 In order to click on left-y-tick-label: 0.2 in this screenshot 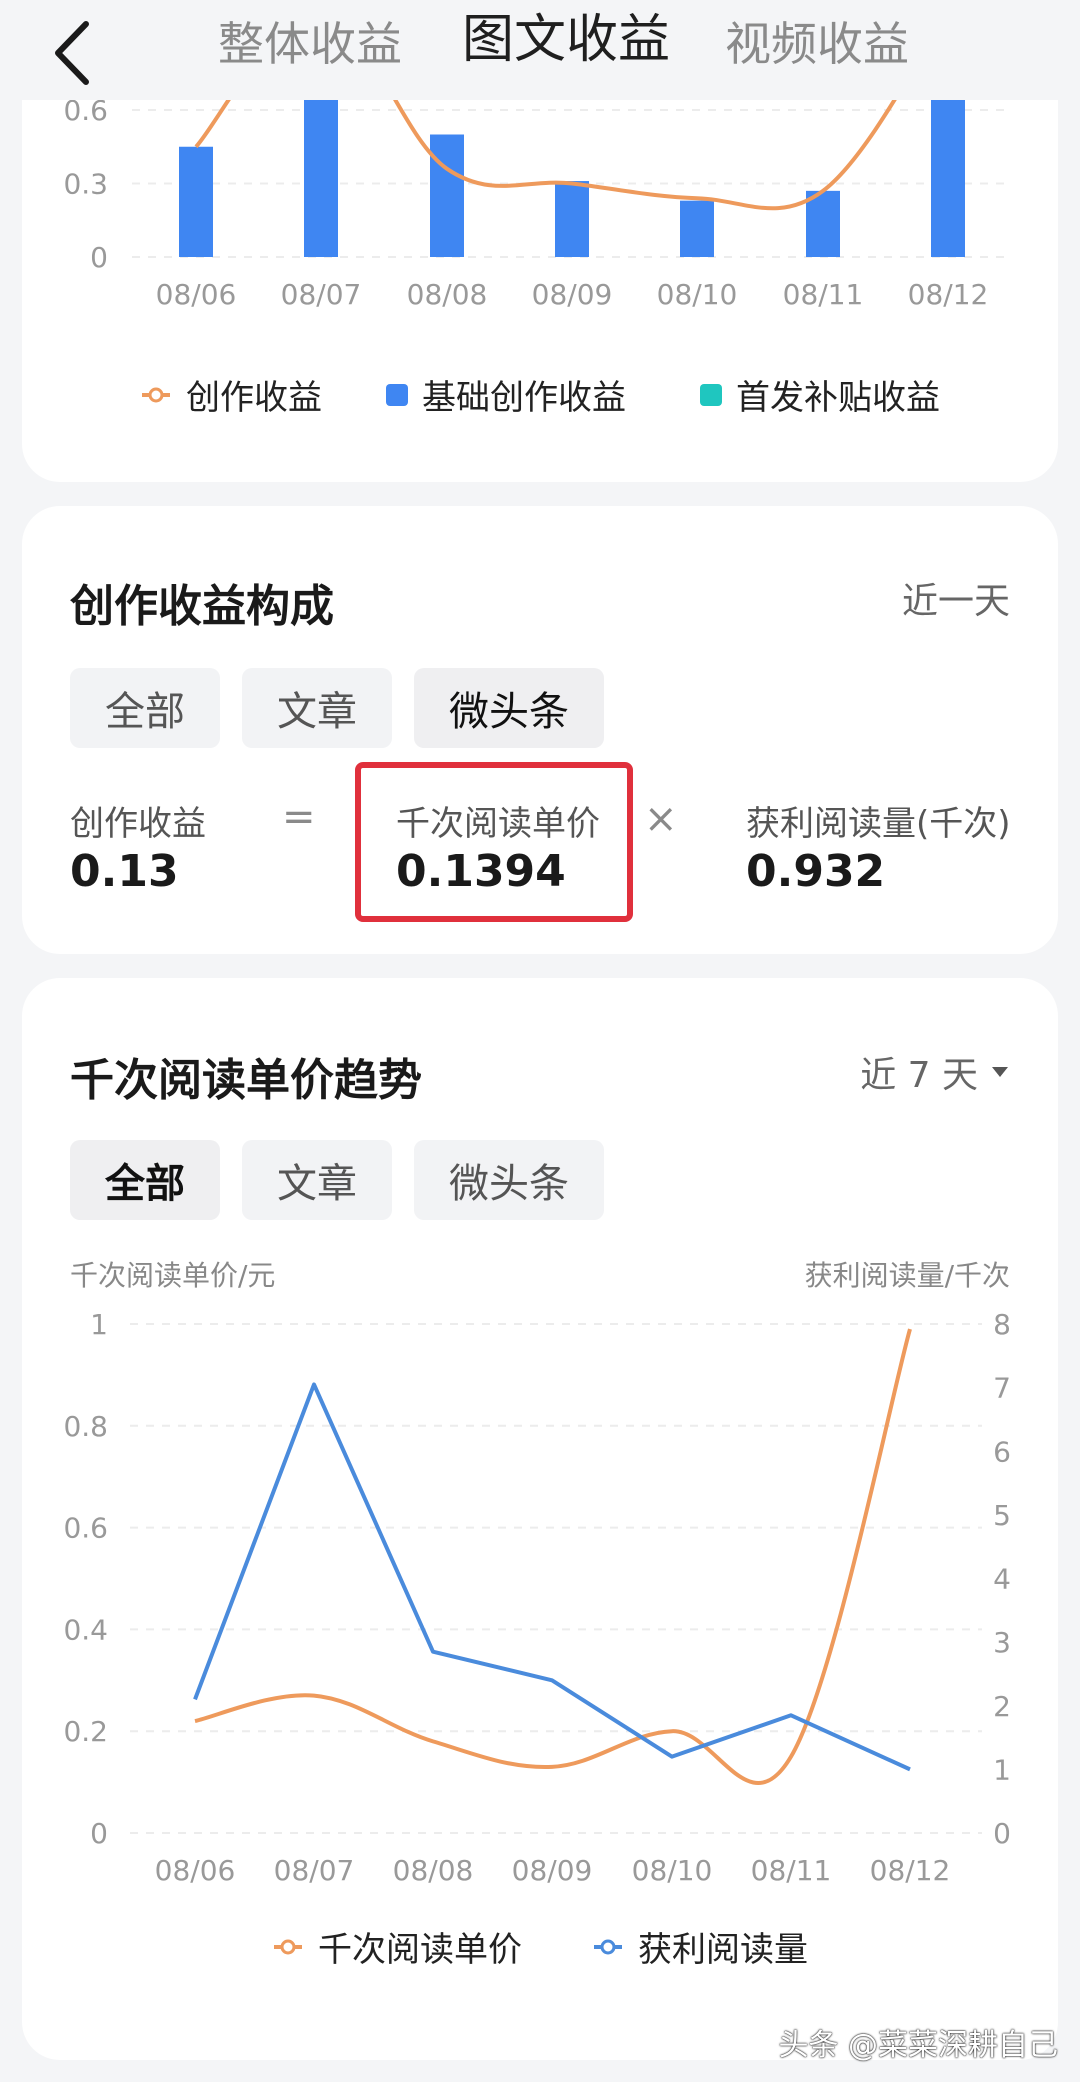, I will do `click(85, 1731)`.